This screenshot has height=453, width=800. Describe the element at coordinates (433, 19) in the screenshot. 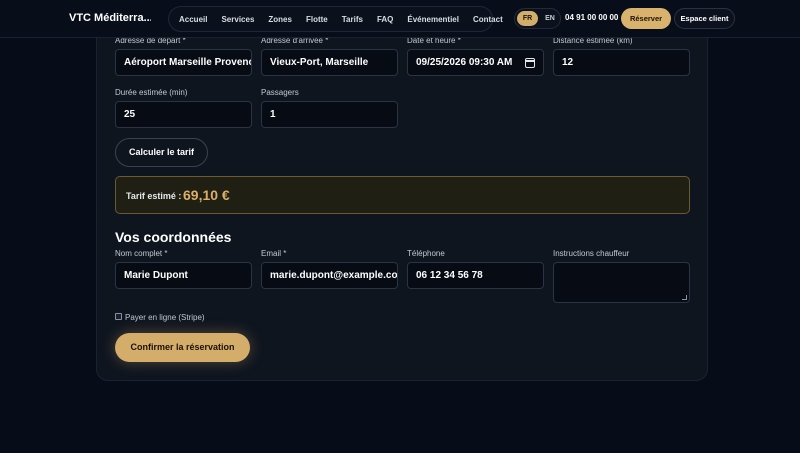

I see `nav-evenementiel: Événementiel` at that location.